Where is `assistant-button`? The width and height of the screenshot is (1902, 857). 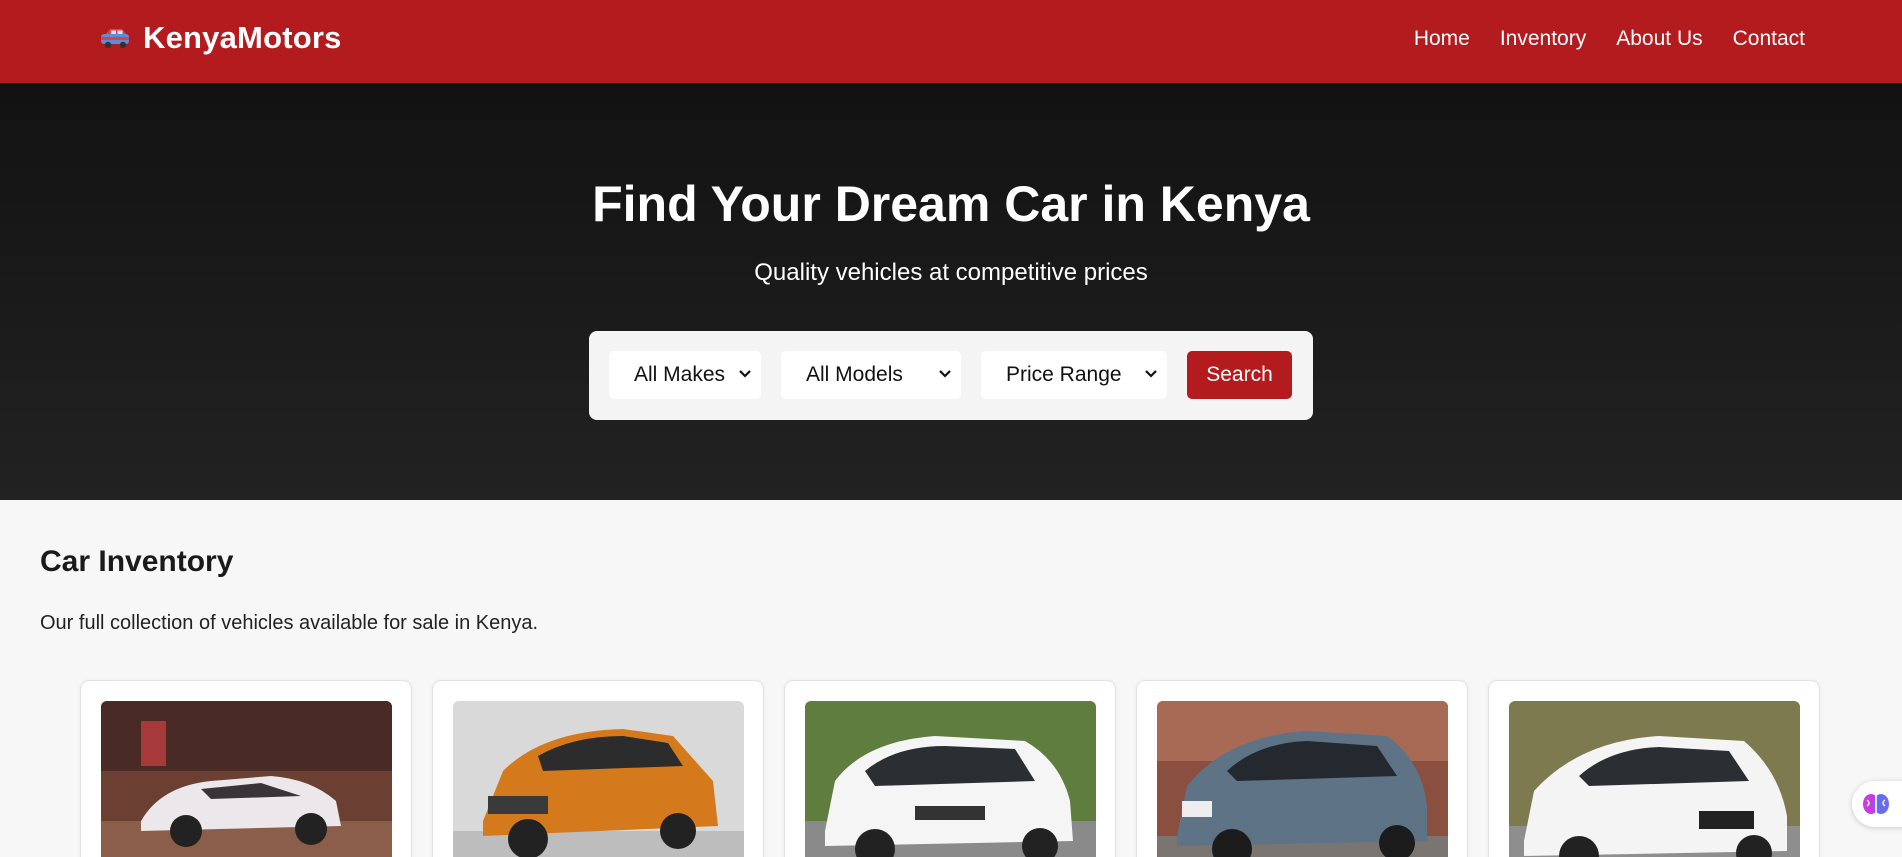 assistant-button is located at coordinates (1877, 804).